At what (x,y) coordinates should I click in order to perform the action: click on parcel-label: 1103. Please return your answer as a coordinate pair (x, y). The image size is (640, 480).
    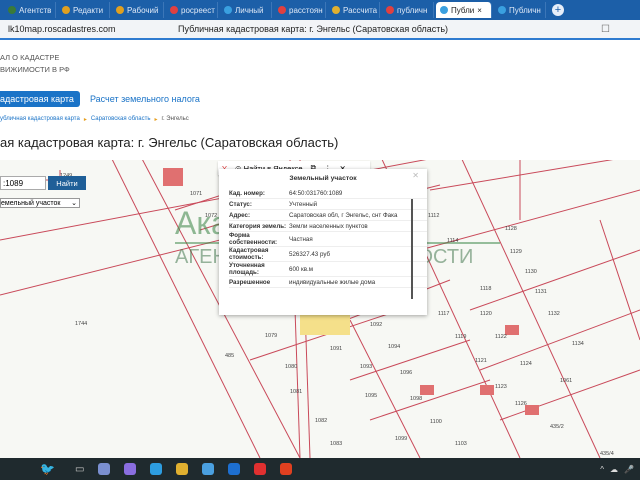
    Looking at the image, I should click on (461, 444).